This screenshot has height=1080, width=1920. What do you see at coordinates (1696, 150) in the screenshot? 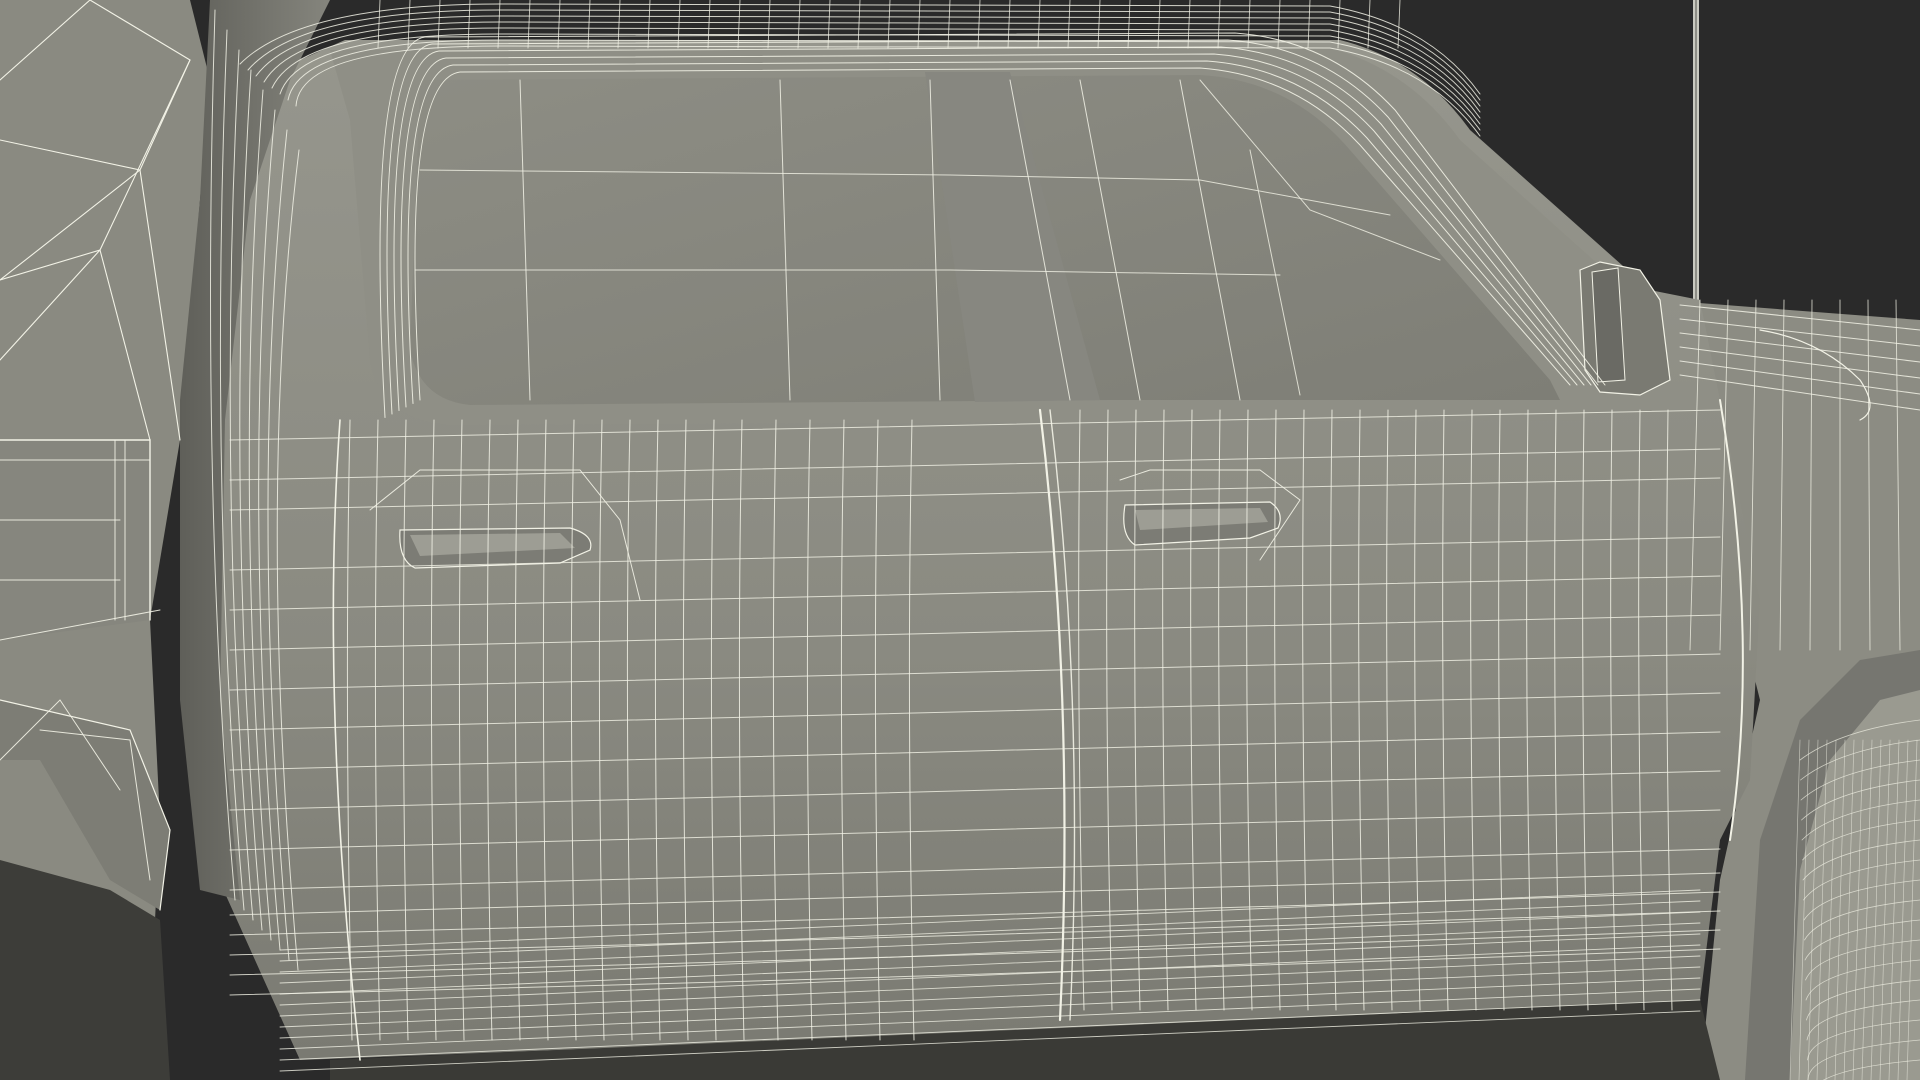
I see `antenna` at bounding box center [1696, 150].